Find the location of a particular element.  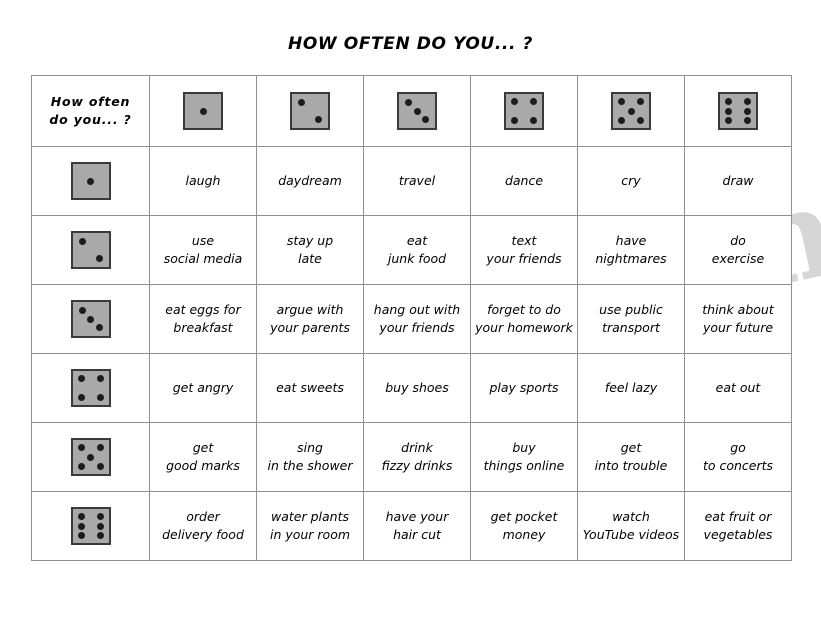

activity-cell: travel is located at coordinates (417, 181).